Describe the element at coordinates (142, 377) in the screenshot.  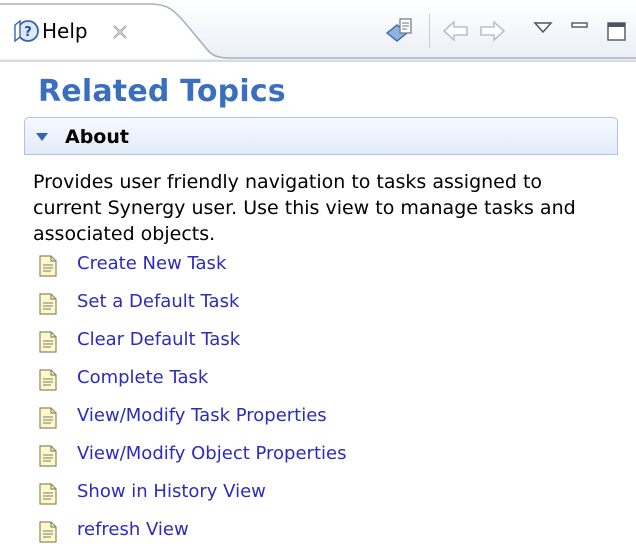
I see `link-complete-task: Complete Task` at that location.